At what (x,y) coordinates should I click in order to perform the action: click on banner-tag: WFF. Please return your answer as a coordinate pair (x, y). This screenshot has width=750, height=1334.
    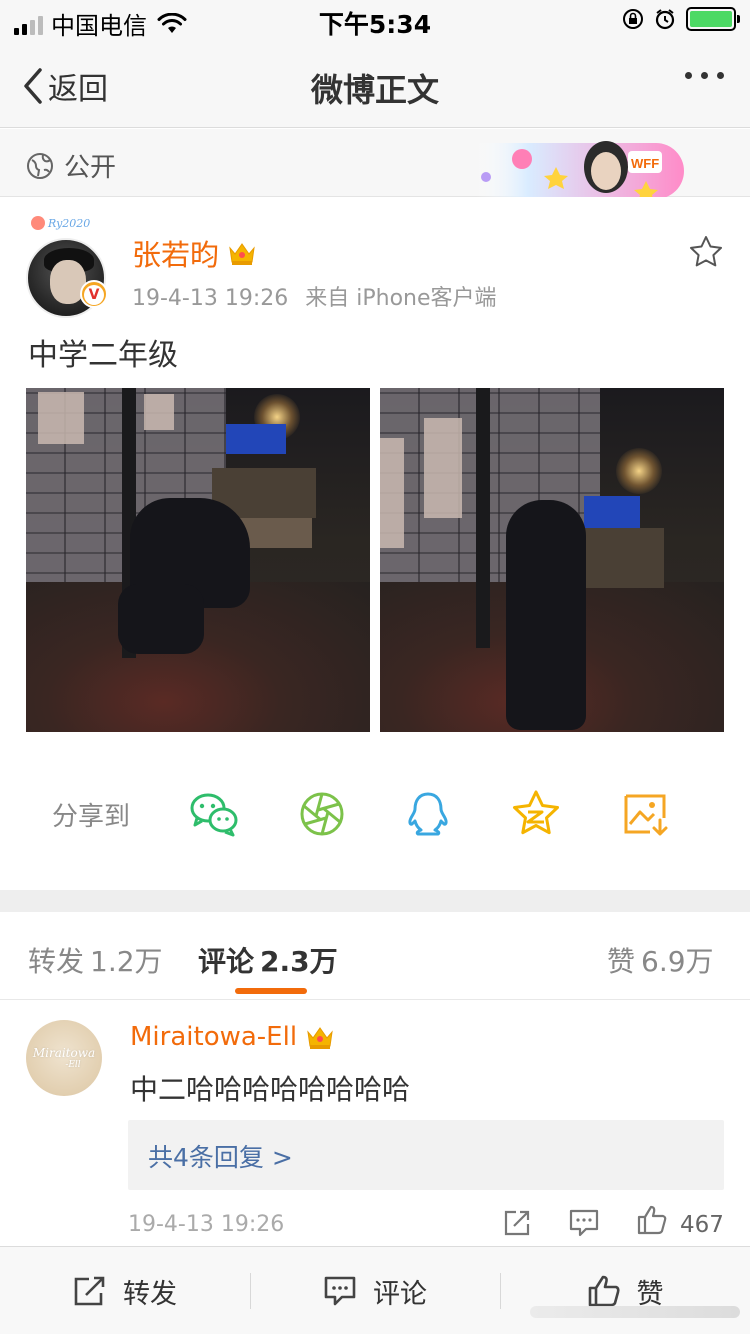
    Looking at the image, I should click on (645, 163).